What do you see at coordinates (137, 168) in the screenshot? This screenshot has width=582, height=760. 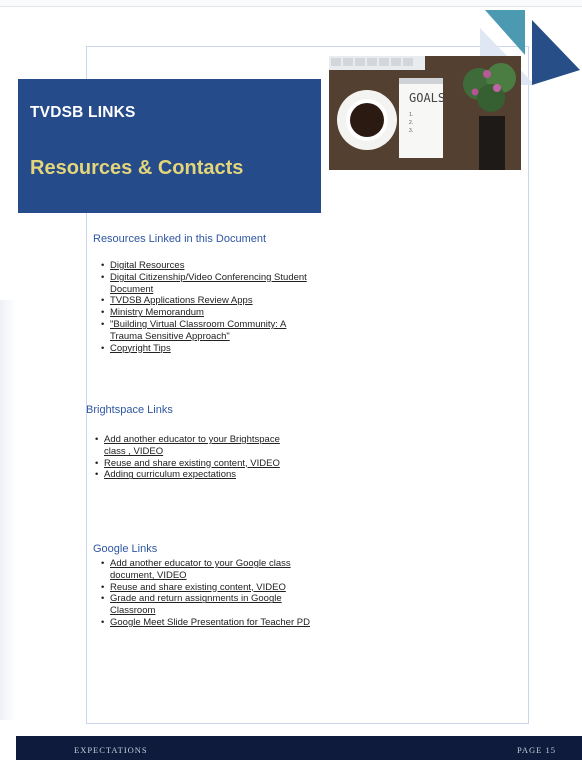 I see `banner-subtitle: Resources & Contacts` at bounding box center [137, 168].